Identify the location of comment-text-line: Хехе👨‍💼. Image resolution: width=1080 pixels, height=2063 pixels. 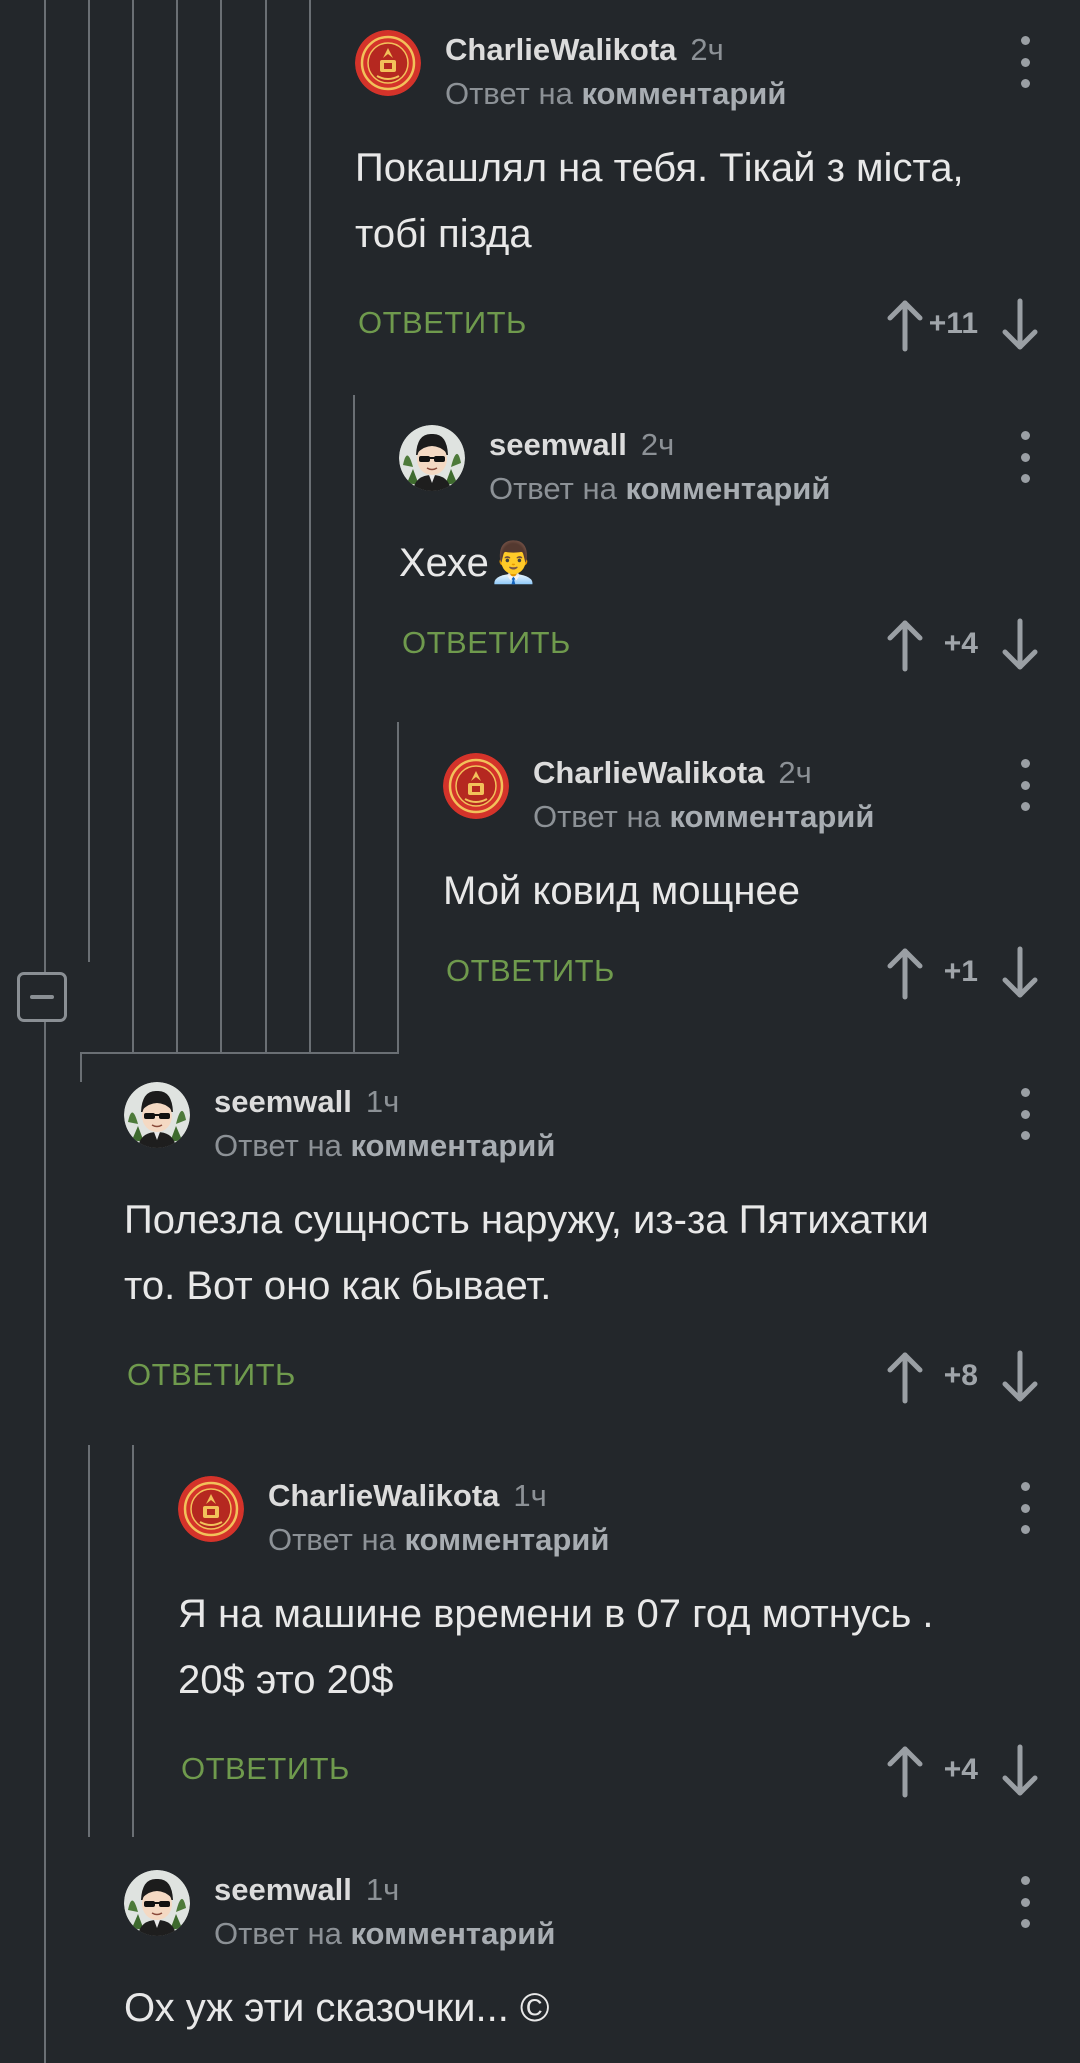
(469, 563).